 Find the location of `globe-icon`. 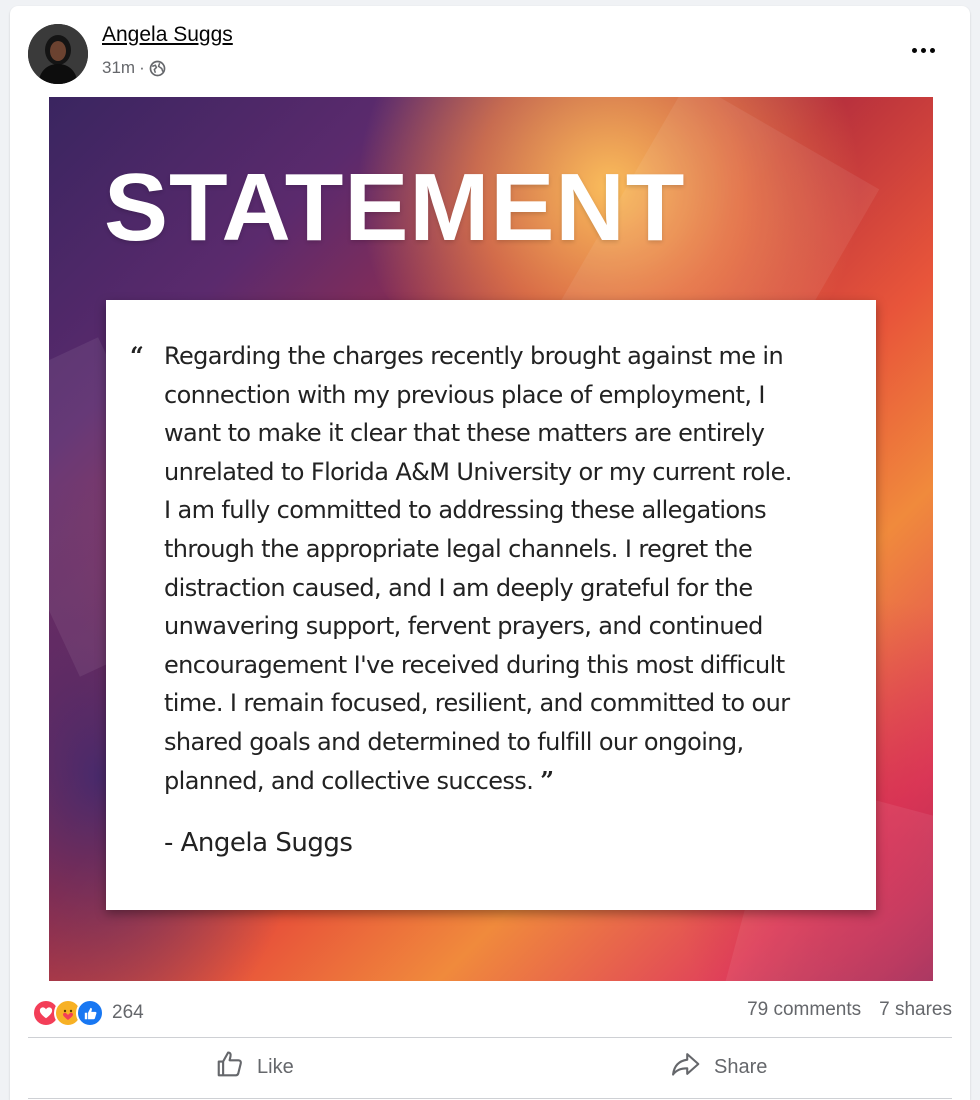

globe-icon is located at coordinates (157, 68).